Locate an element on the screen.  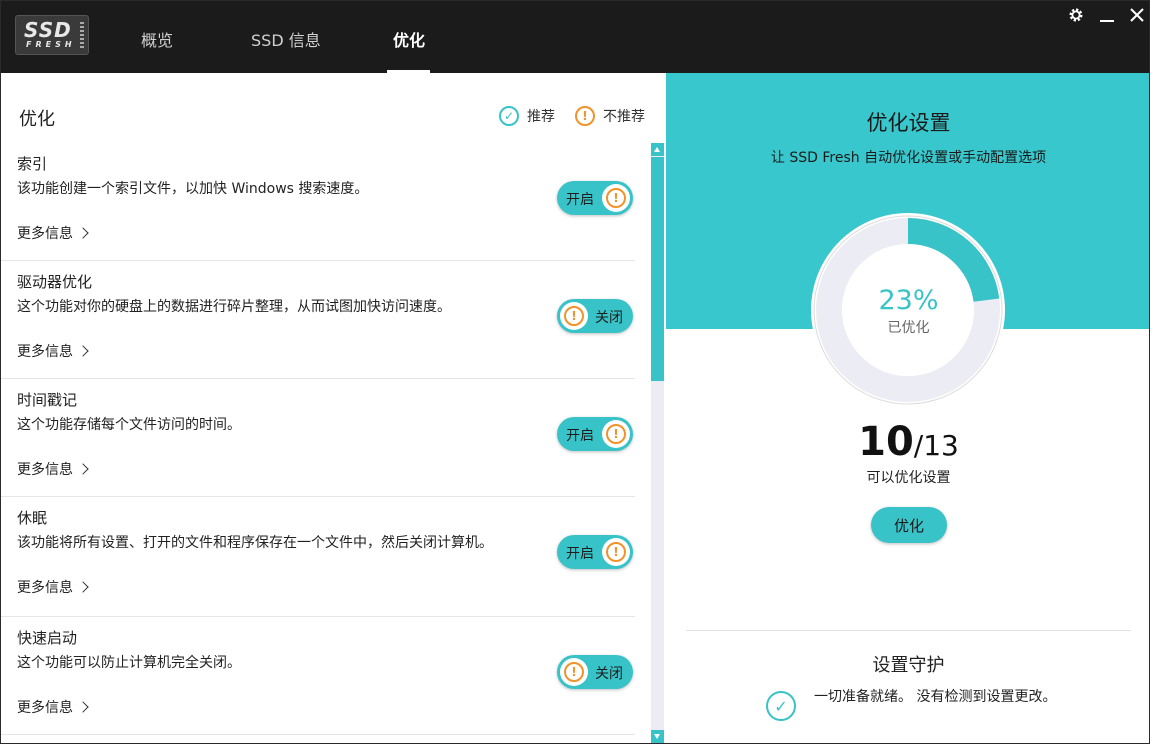
legend-not-recommended: ! 不推荐 is located at coordinates (610, 116).